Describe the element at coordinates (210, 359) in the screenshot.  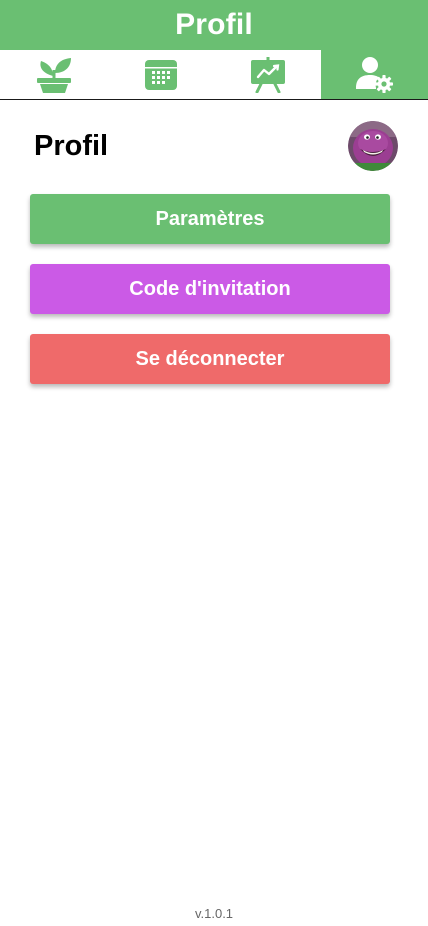
I see `logout-button: Se déconnecter` at that location.